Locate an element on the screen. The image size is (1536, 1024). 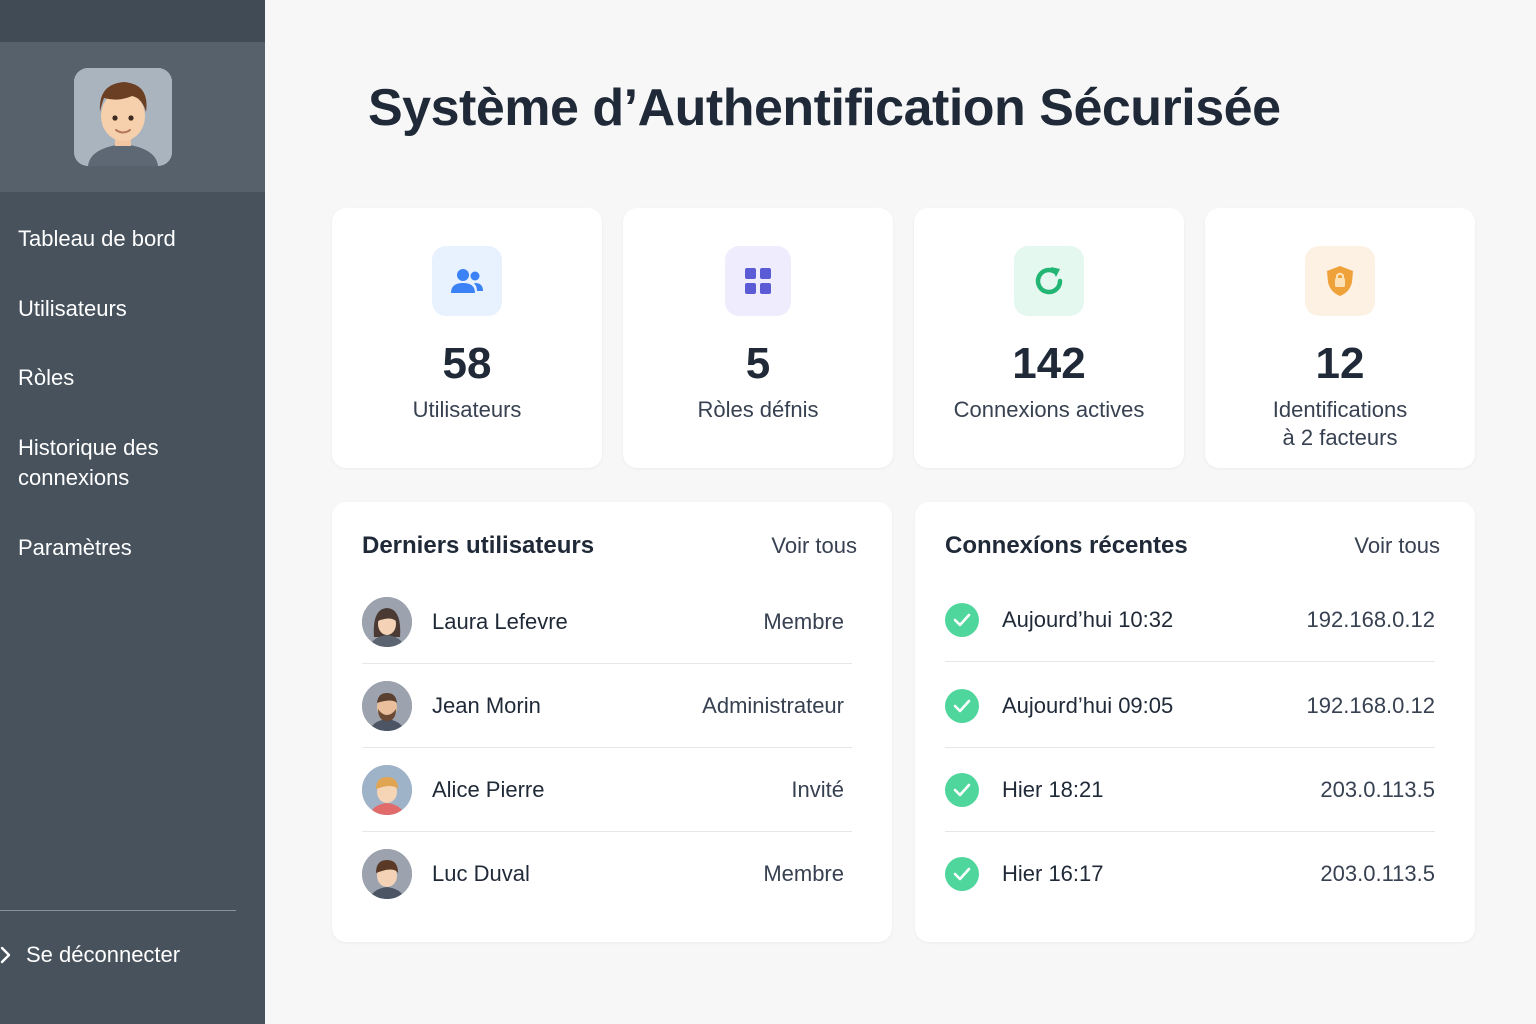
refresh-icon is located at coordinates (1049, 281).